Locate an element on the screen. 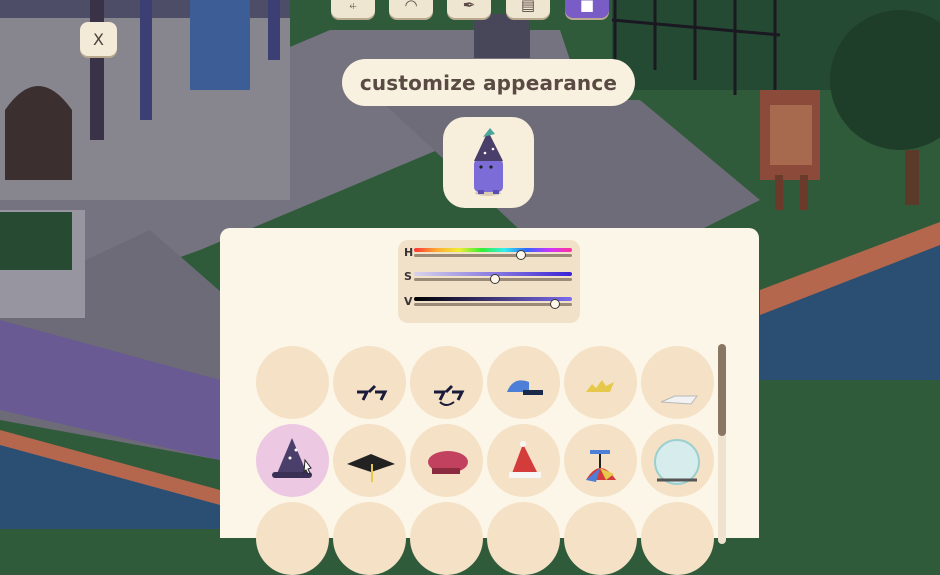 The width and height of the screenshot is (940, 575). saturation-label: S is located at coordinates (408, 276).